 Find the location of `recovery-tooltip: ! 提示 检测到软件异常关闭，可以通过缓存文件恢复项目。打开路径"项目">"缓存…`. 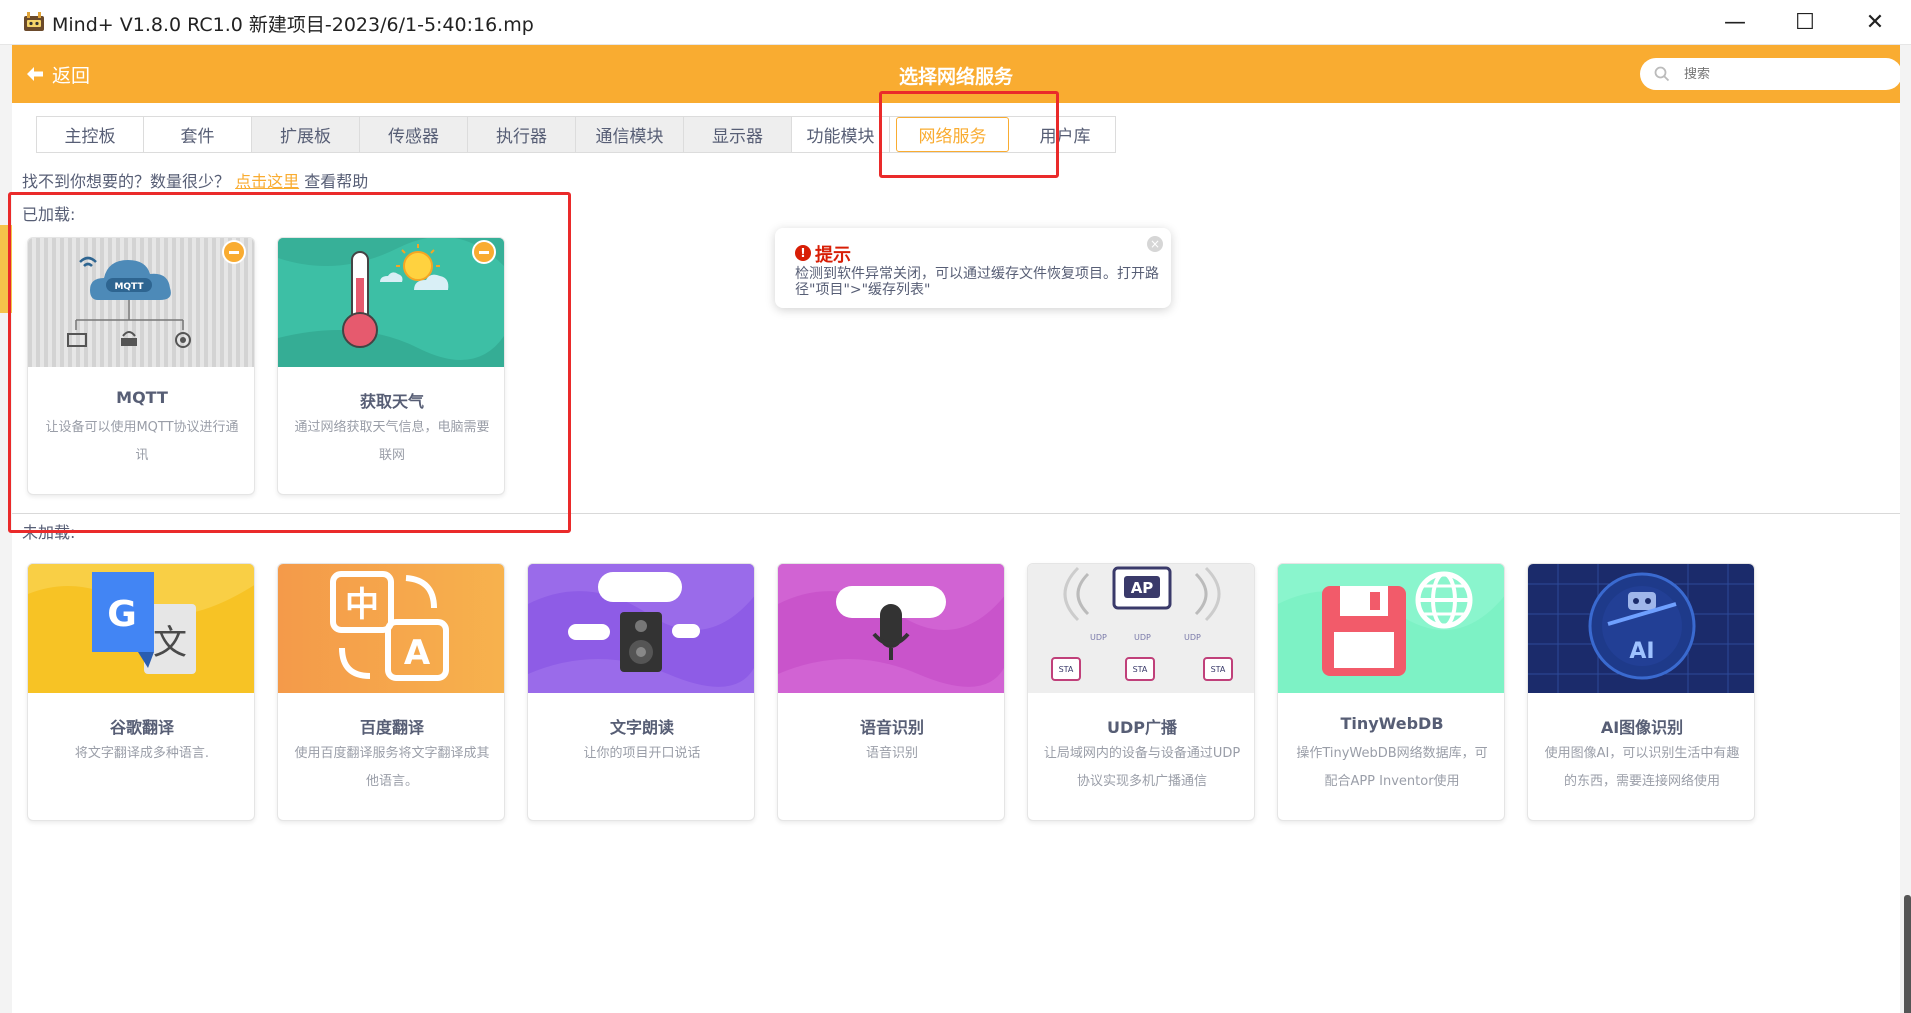

recovery-tooltip: ! 提示 检测到软件异常关闭，可以通过缓存文件恢复项目。打开路径"项目">"缓存… is located at coordinates (973, 268).